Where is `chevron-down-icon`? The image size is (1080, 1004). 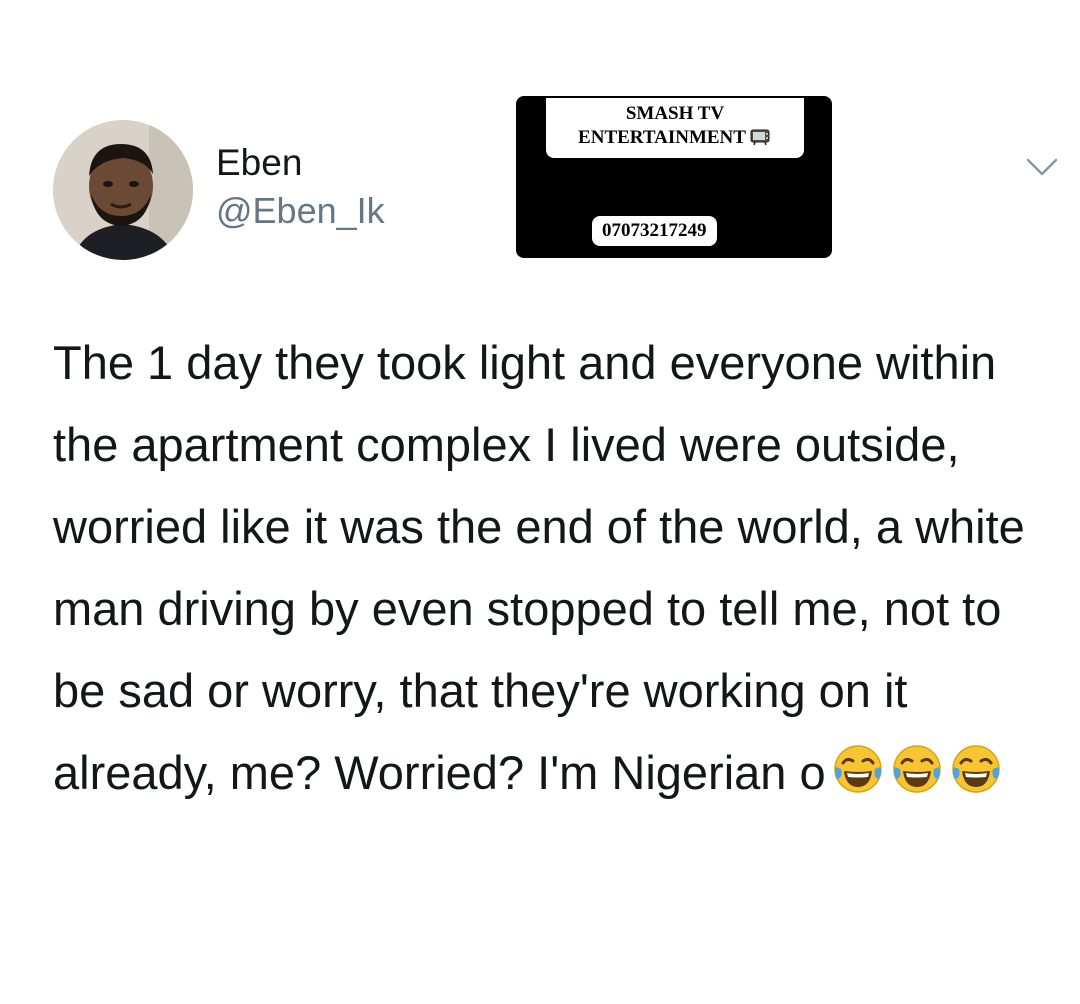 chevron-down-icon is located at coordinates (1042, 165).